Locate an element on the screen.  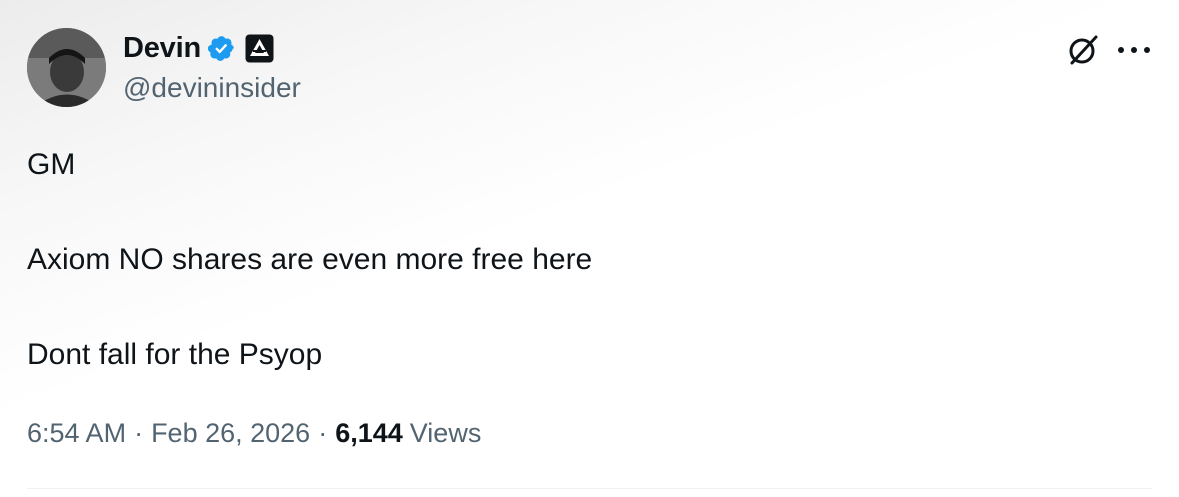
tweet-text-line: Axiom NO shares are even more free here is located at coordinates (310, 259).